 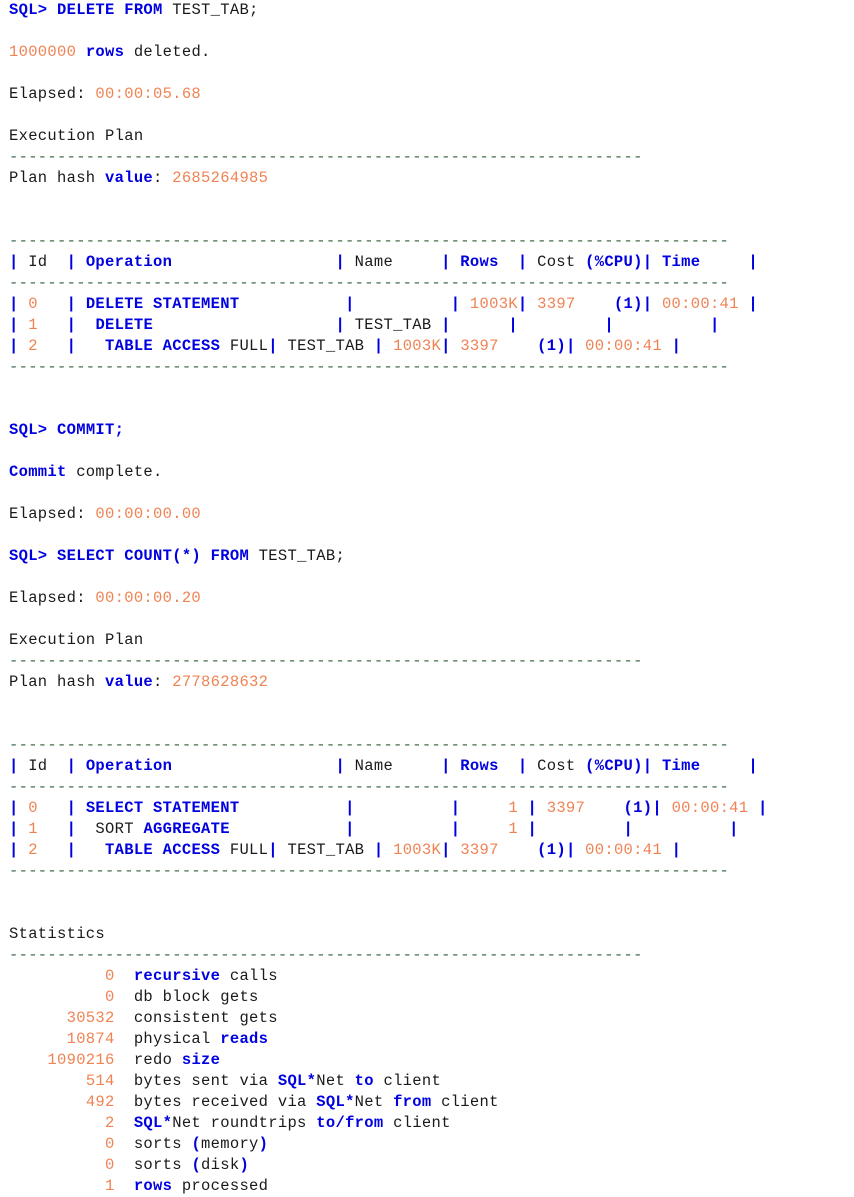 I want to click on list-item: 0 recursive calls, so click(x=431, y=976).